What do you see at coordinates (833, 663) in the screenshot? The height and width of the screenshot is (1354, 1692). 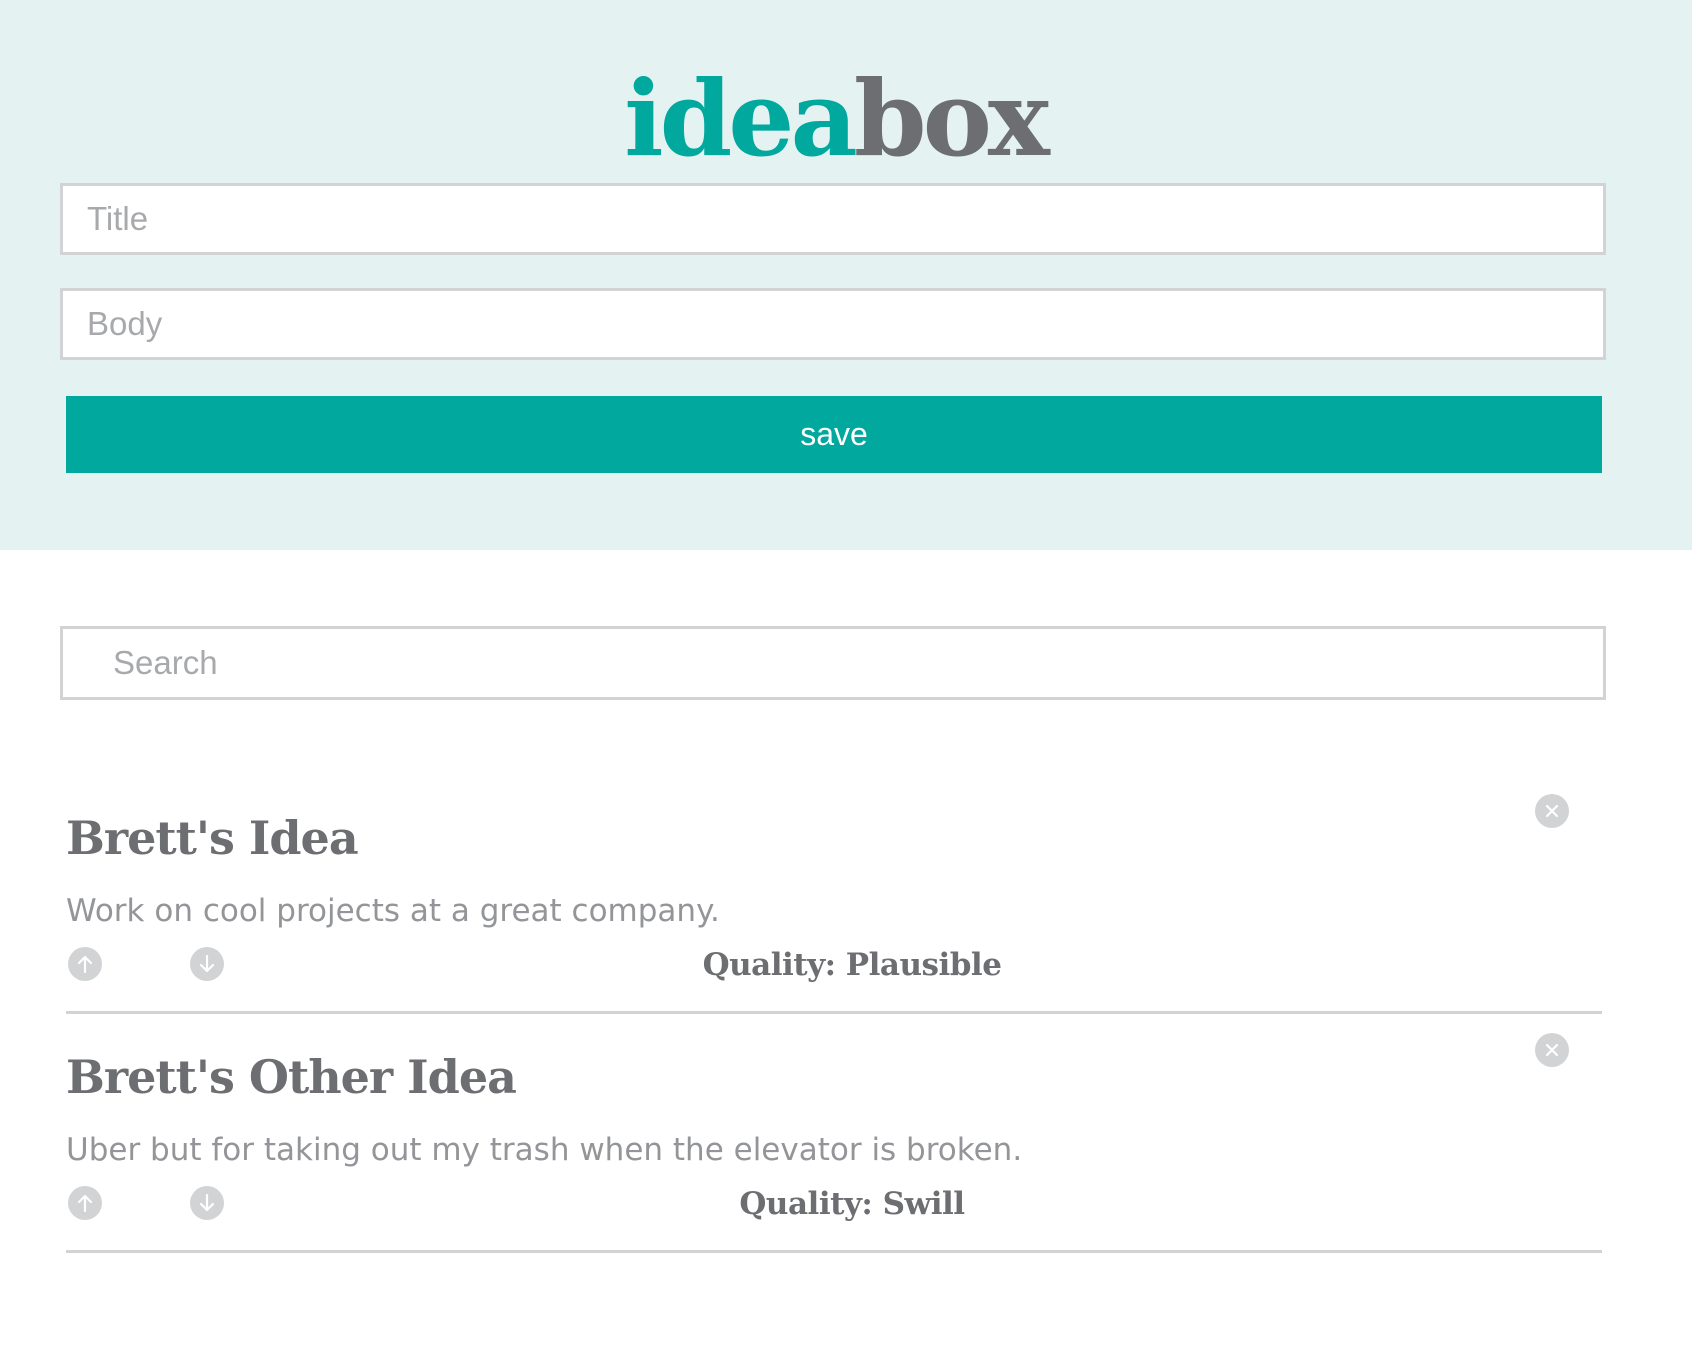 I see `search-input` at bounding box center [833, 663].